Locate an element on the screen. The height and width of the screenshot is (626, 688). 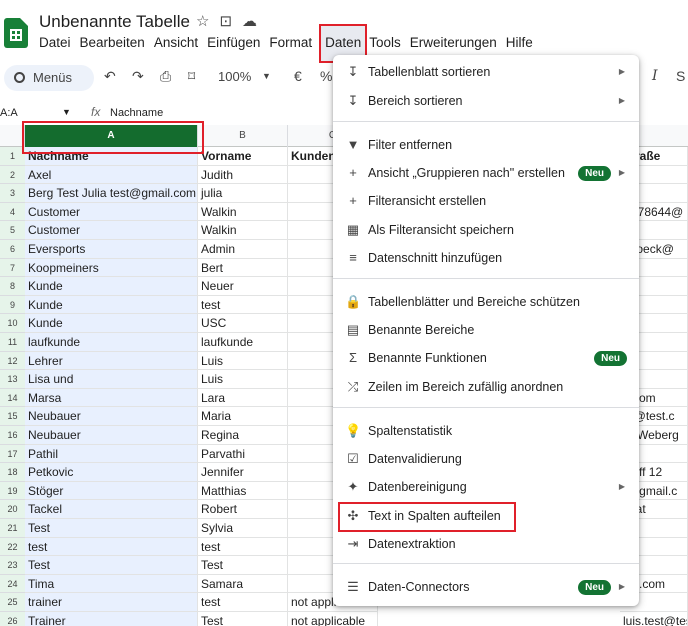
row-number: 13 is located at coordinates (12, 379).